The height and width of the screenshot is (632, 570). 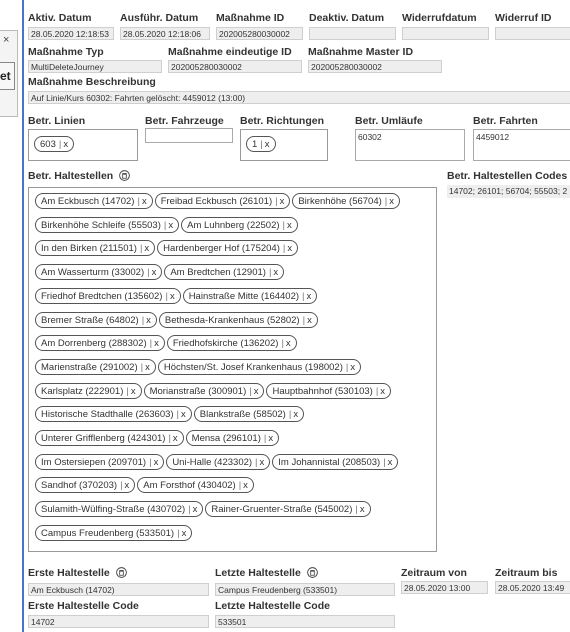 I want to click on fahrzeuge-input, so click(x=189, y=135).